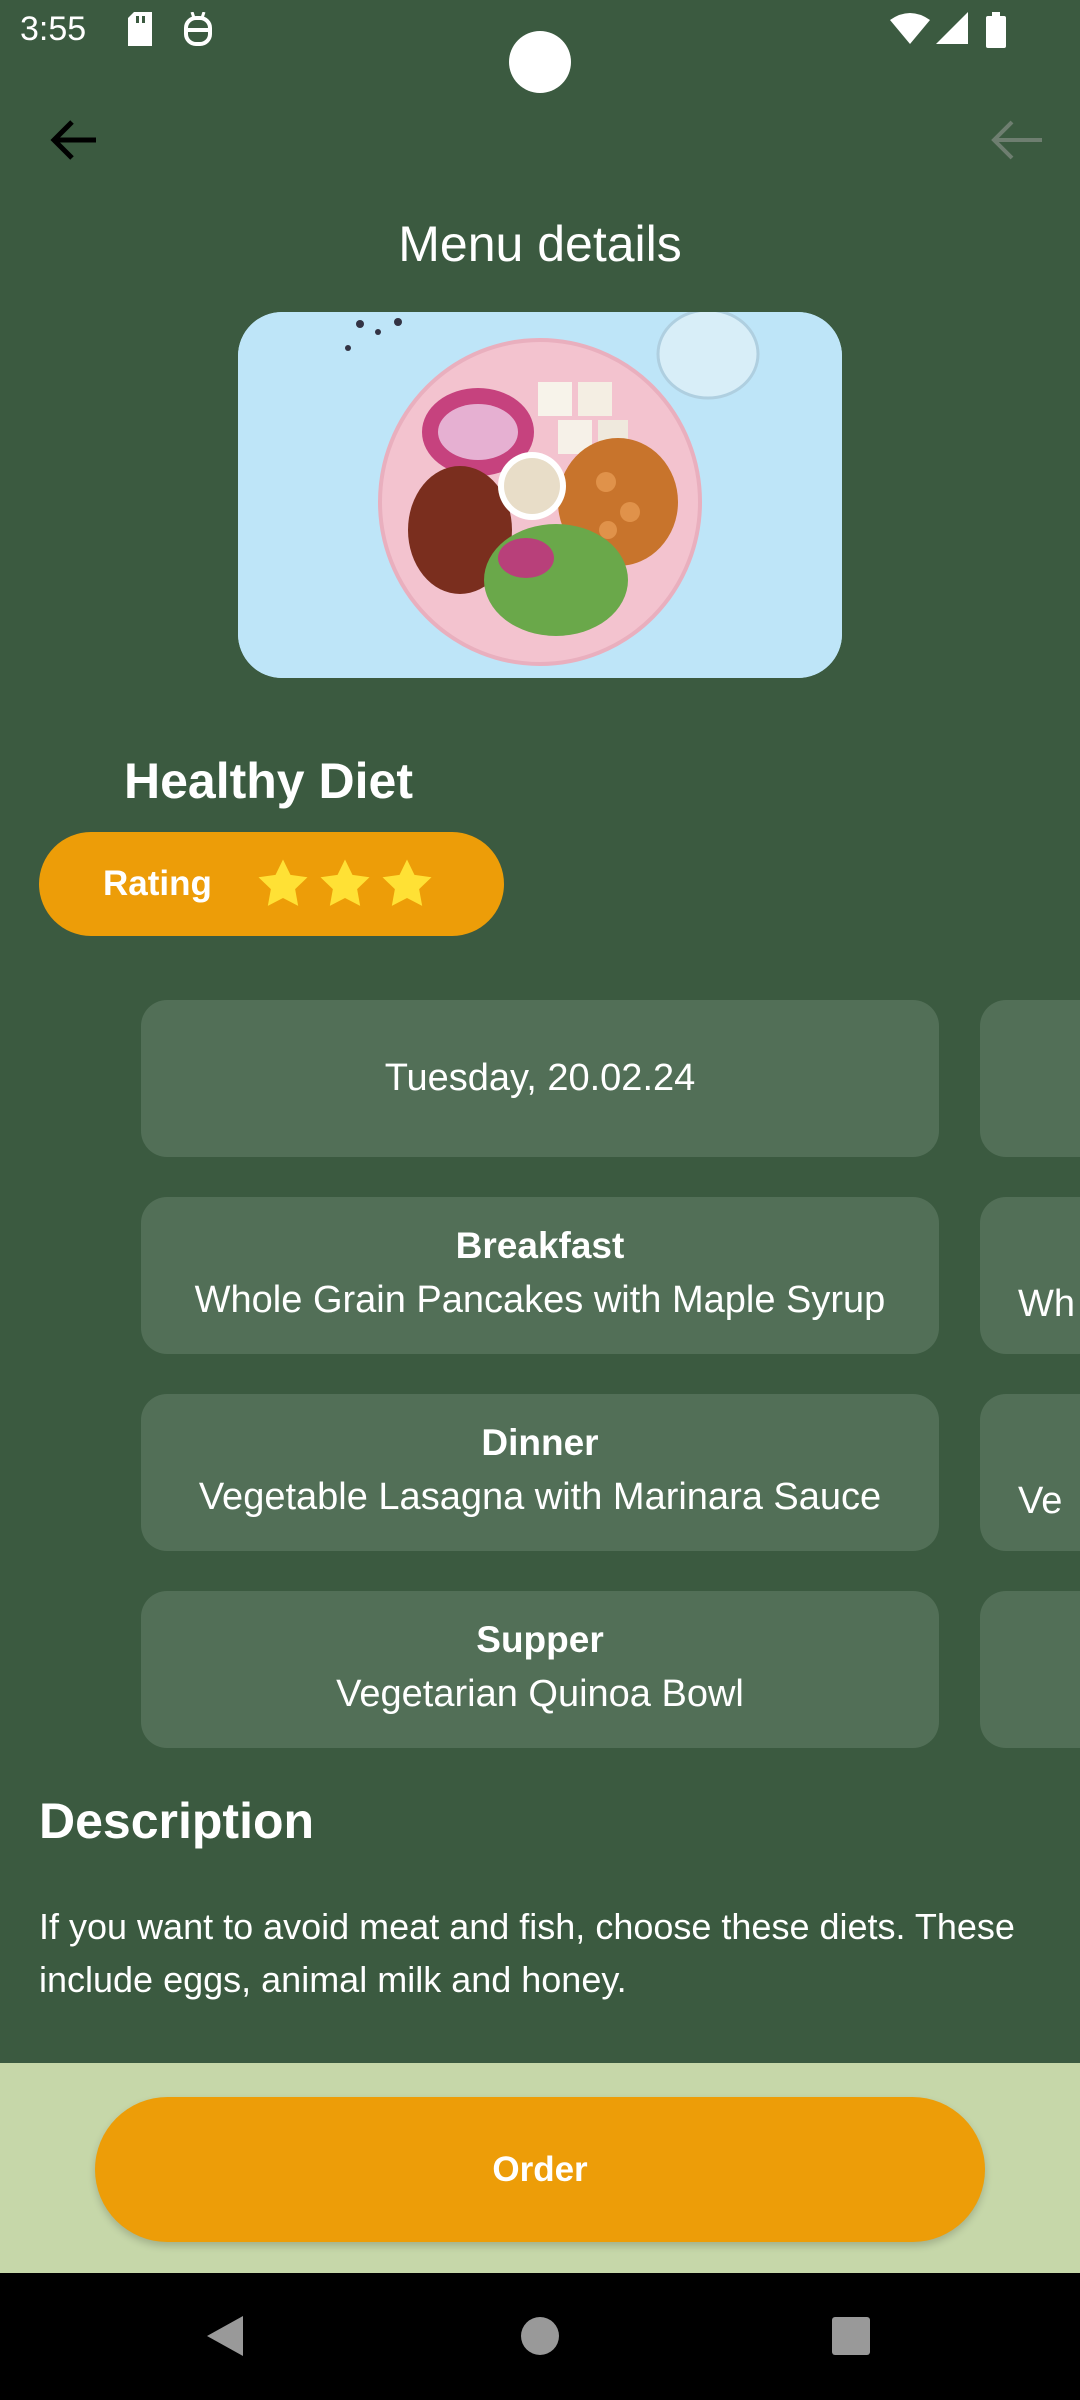  What do you see at coordinates (53, 29) in the screenshot?
I see `status-time: 3:55` at bounding box center [53, 29].